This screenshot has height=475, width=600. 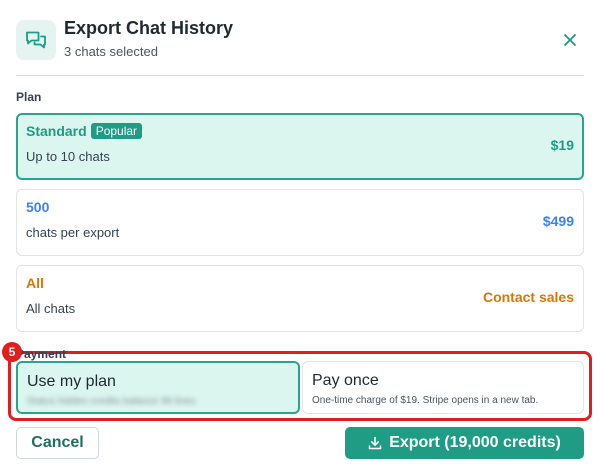 I want to click on export-button-label: Export (19,000 credits), so click(x=475, y=442).